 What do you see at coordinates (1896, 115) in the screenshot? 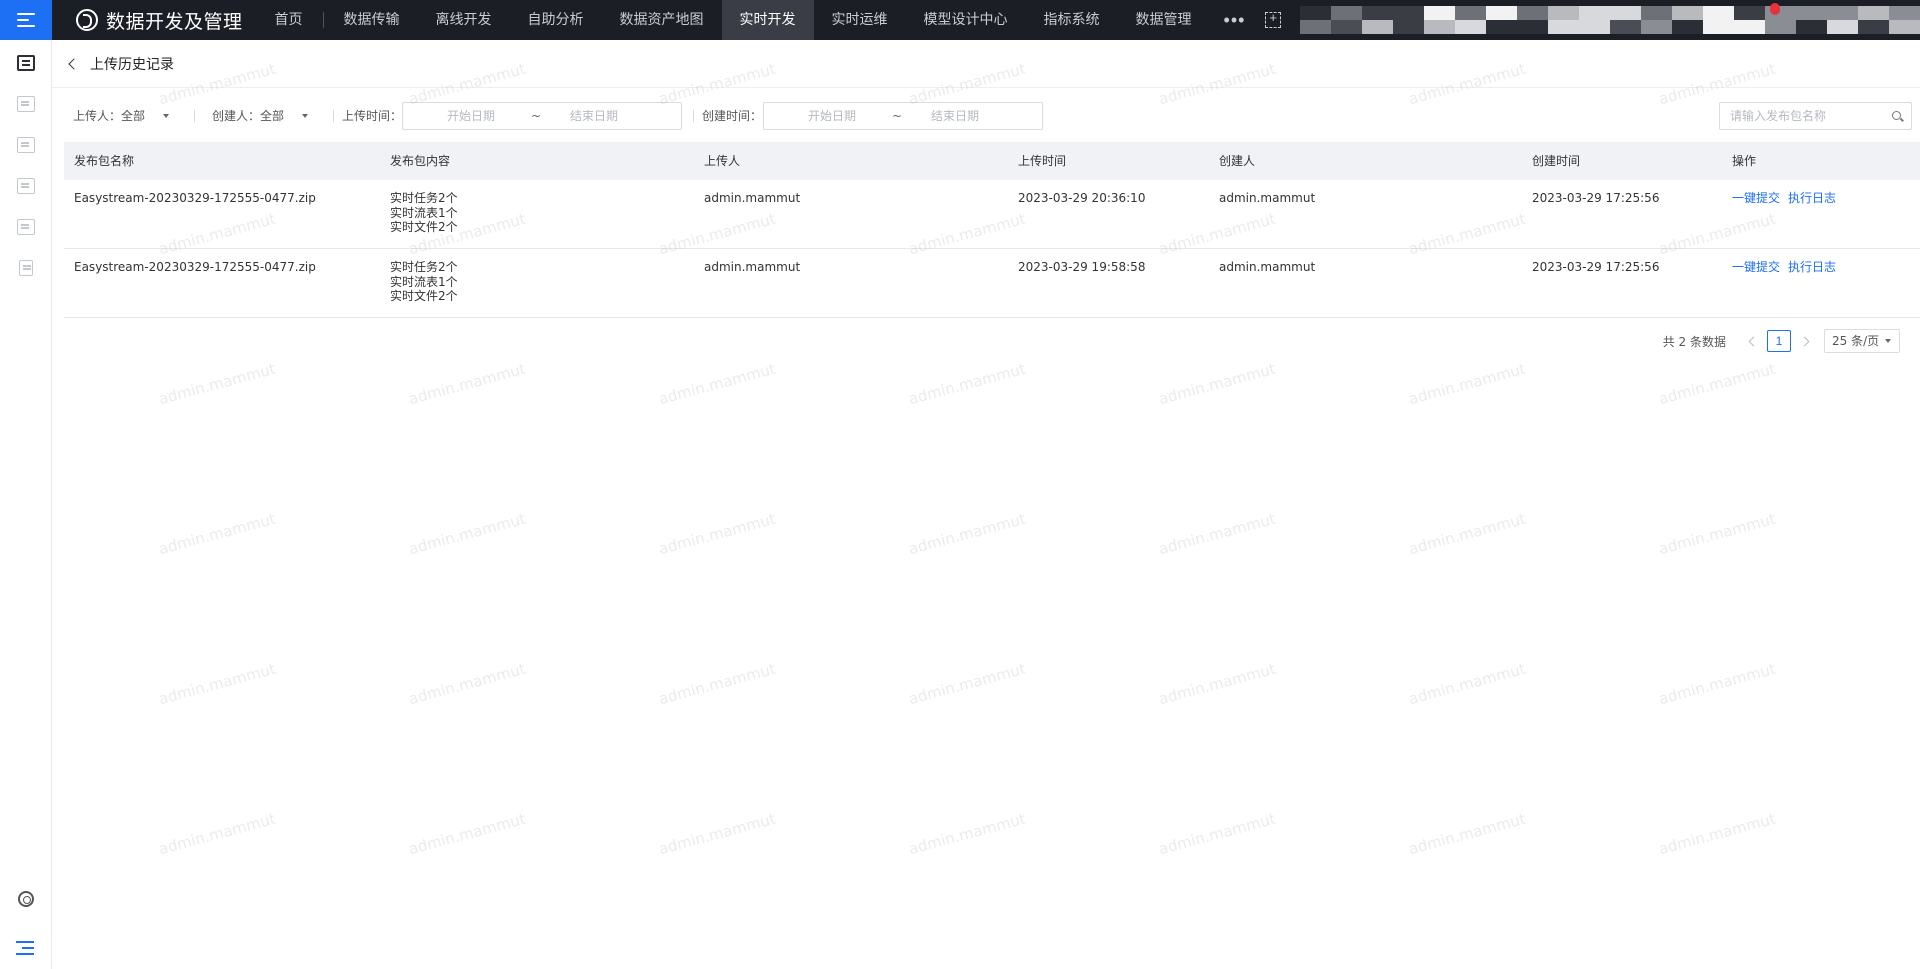
I see `search-icon` at bounding box center [1896, 115].